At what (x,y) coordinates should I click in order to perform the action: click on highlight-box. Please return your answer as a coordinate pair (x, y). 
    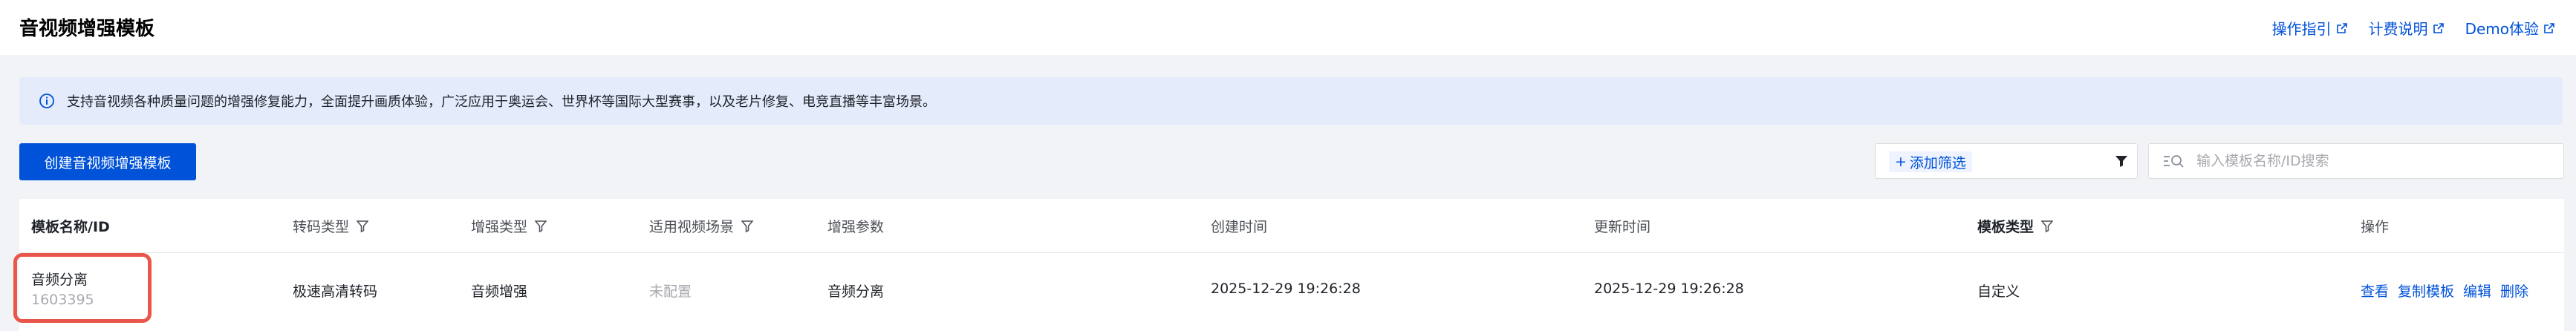
    Looking at the image, I should click on (82, 288).